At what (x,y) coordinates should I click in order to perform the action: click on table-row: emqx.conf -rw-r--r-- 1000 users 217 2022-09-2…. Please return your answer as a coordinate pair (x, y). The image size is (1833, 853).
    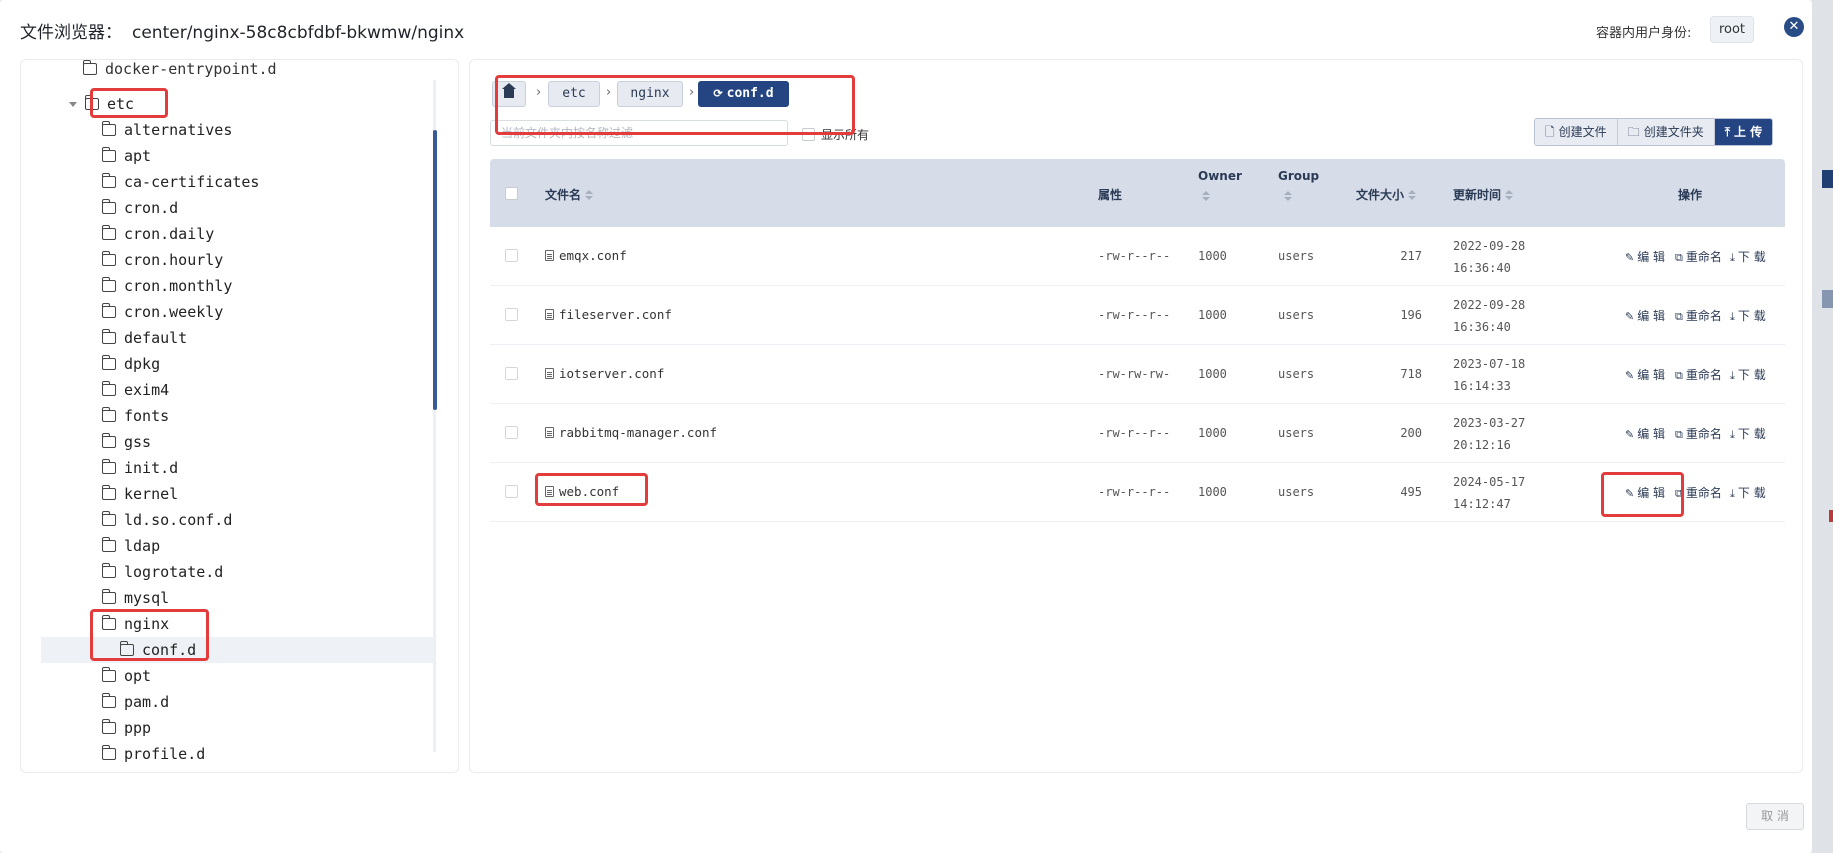
    Looking at the image, I should click on (1137, 256).